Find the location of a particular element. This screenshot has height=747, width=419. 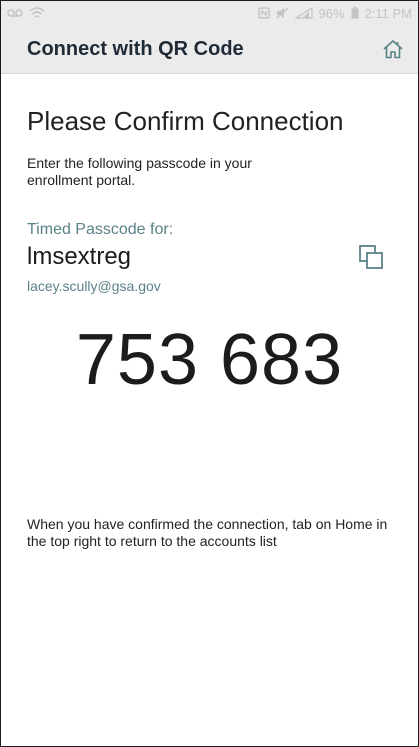

passcode-label: Timed Passcode for: is located at coordinates (100, 229).